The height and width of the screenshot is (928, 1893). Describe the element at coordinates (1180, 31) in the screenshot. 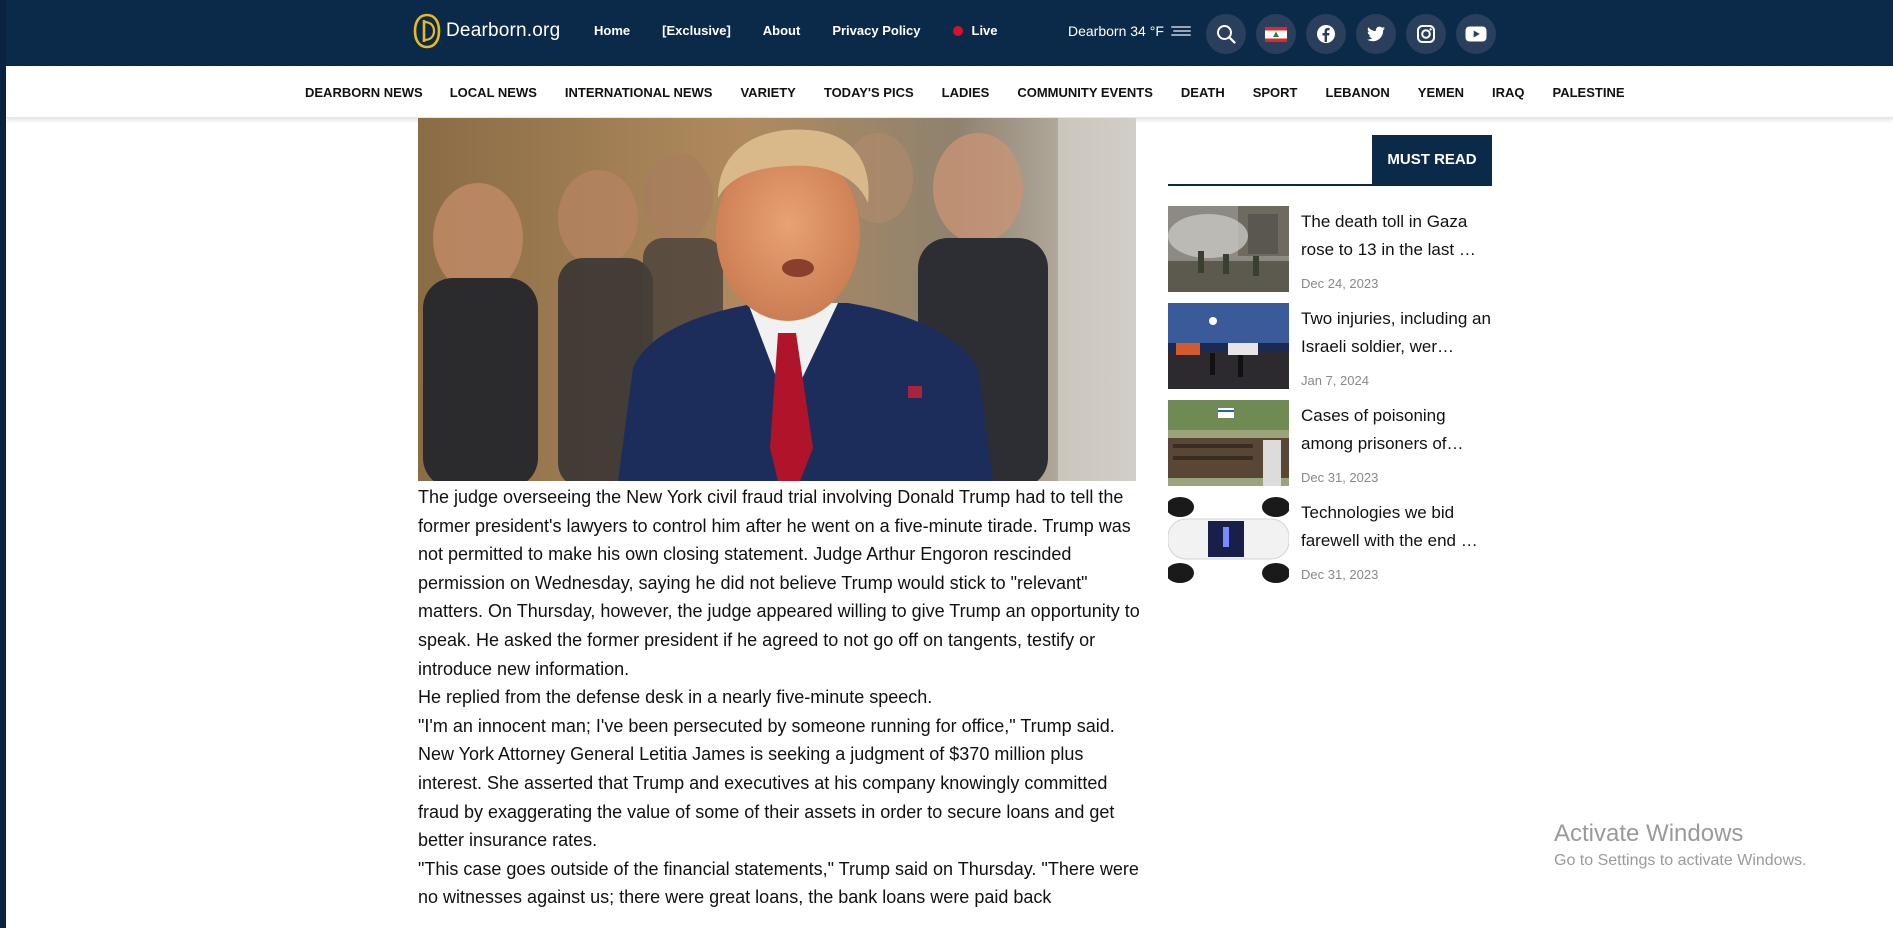

I see `fog-icon` at that location.